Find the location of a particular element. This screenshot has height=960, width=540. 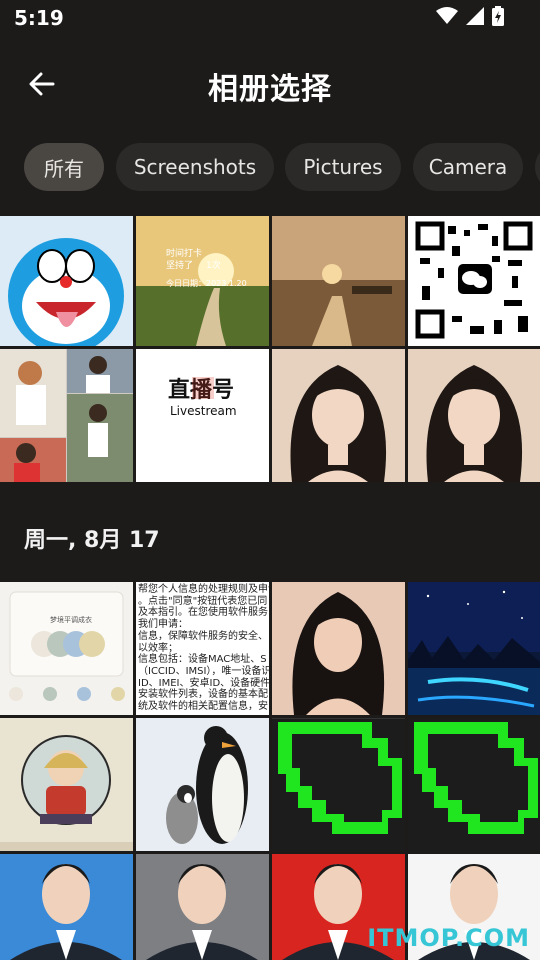

photo-thumb-lake-poster is located at coordinates (338, 281).